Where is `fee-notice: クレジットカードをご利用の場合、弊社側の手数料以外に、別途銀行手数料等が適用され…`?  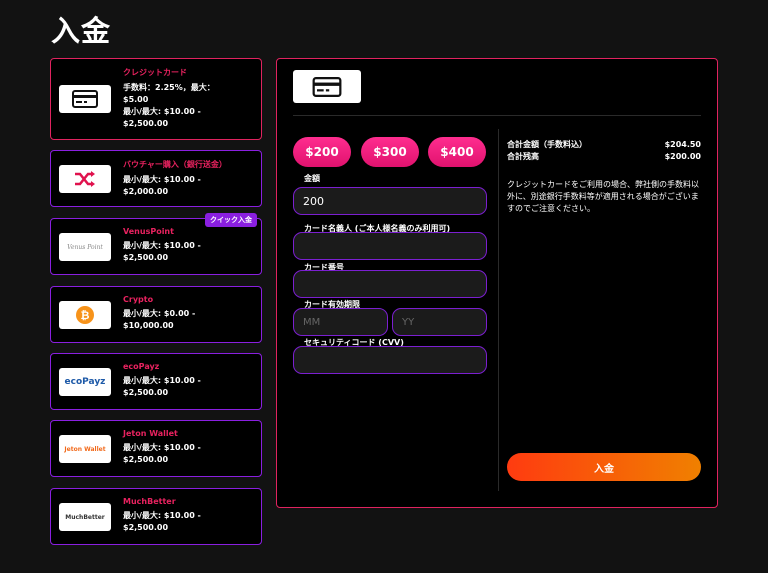 fee-notice: クレジットカードをご利用の場合、弊社側の手数料以外に、別途銀行手数料等が適用され… is located at coordinates (603, 196).